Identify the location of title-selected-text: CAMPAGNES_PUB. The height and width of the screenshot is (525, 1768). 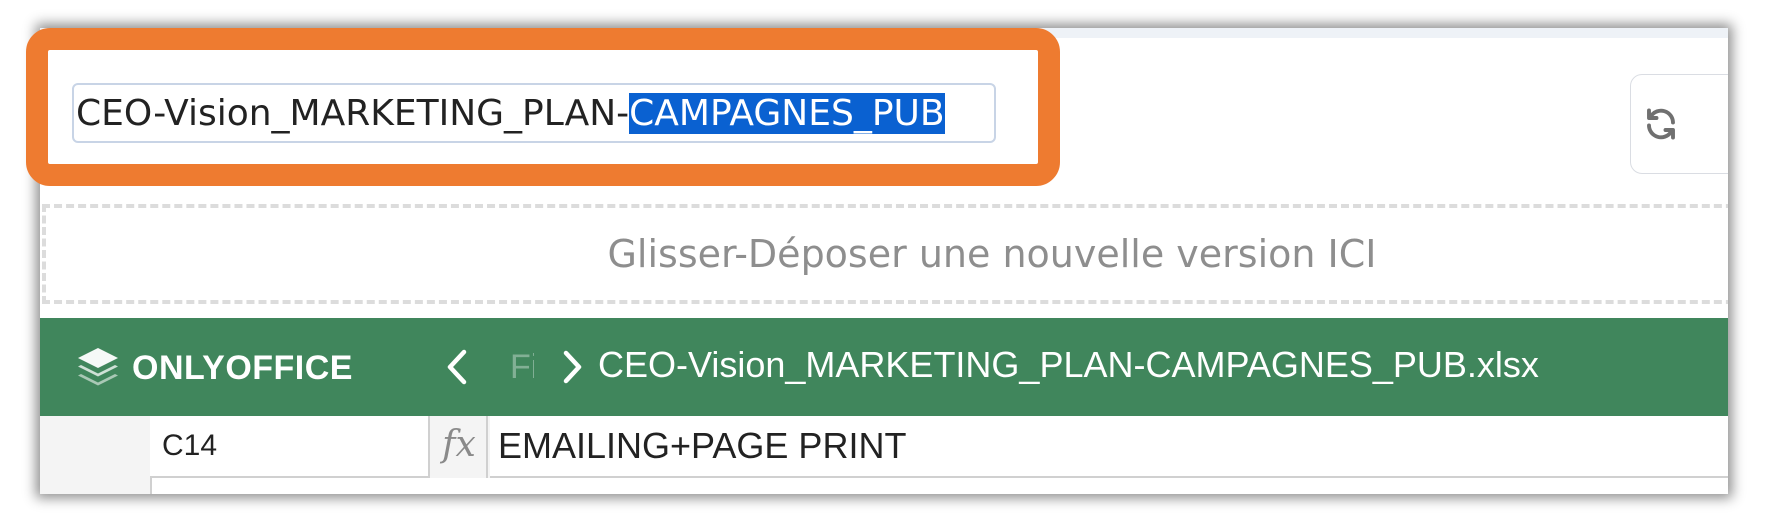
(787, 113).